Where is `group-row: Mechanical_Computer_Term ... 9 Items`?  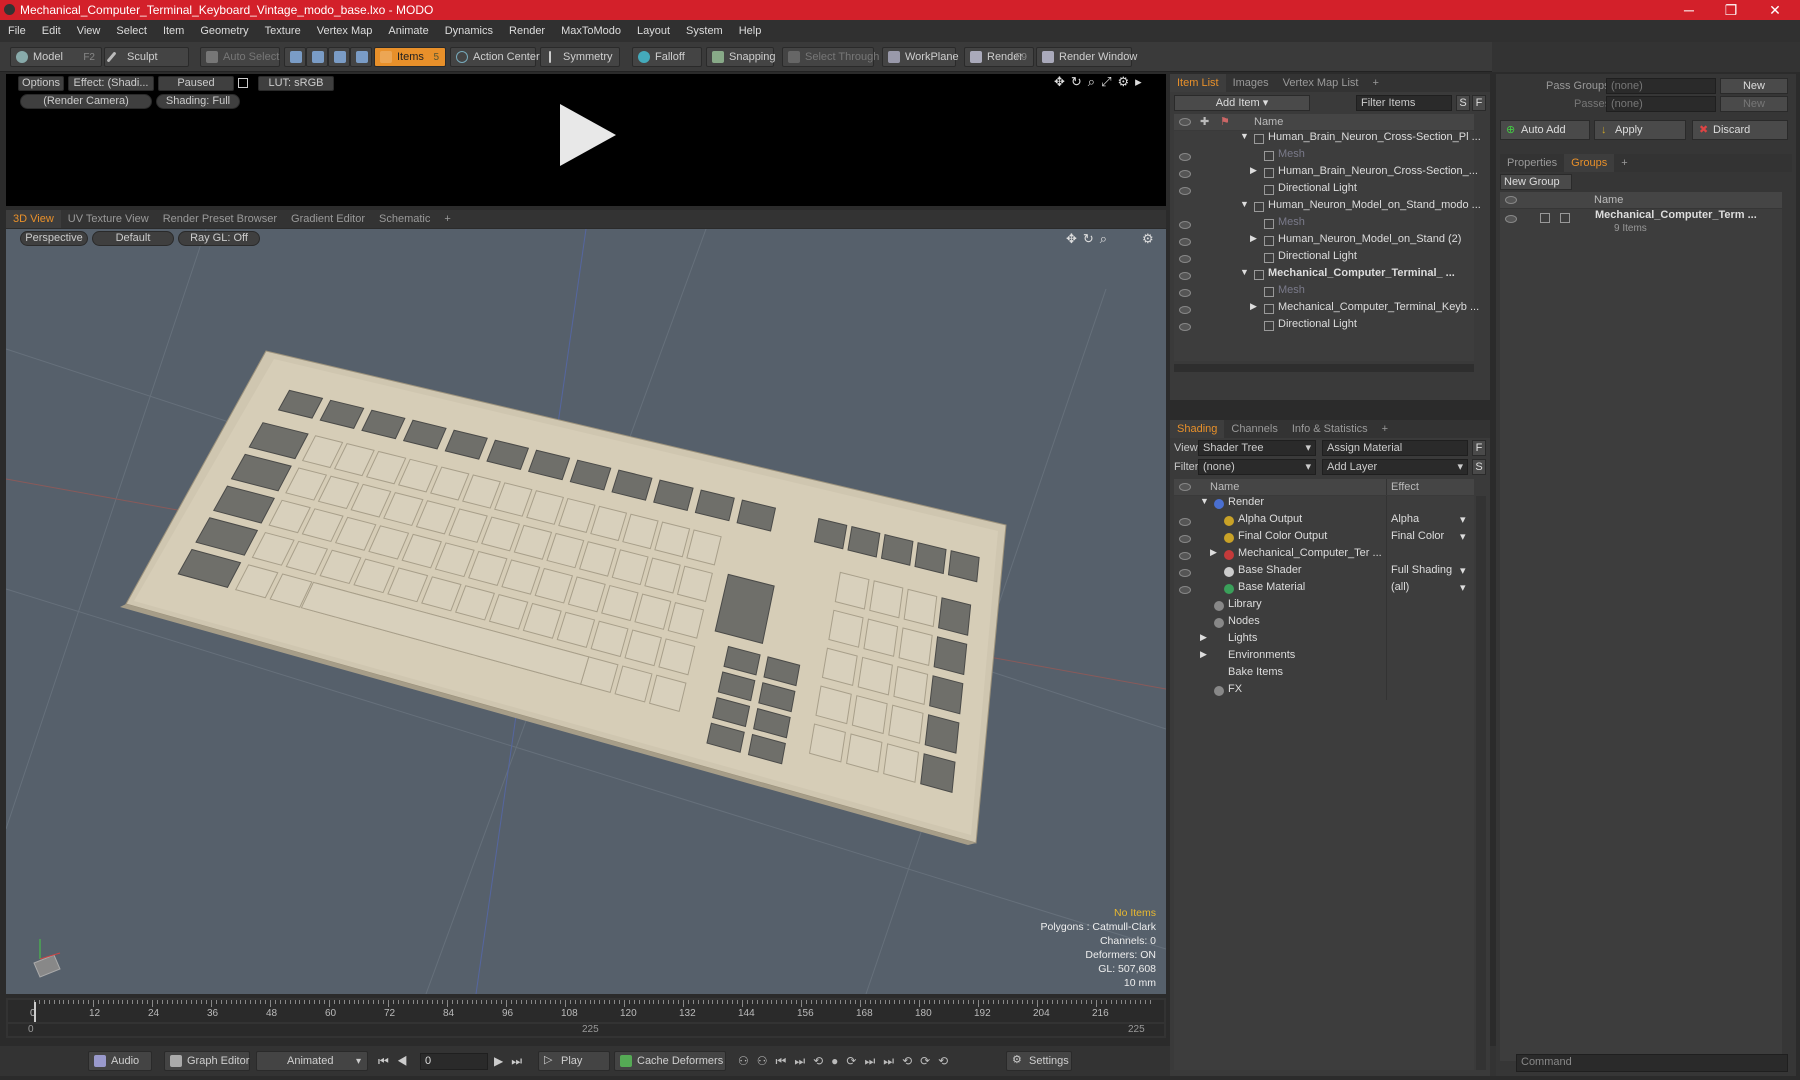
group-row: Mechanical_Computer_Term ... 9 Items is located at coordinates (1641, 224).